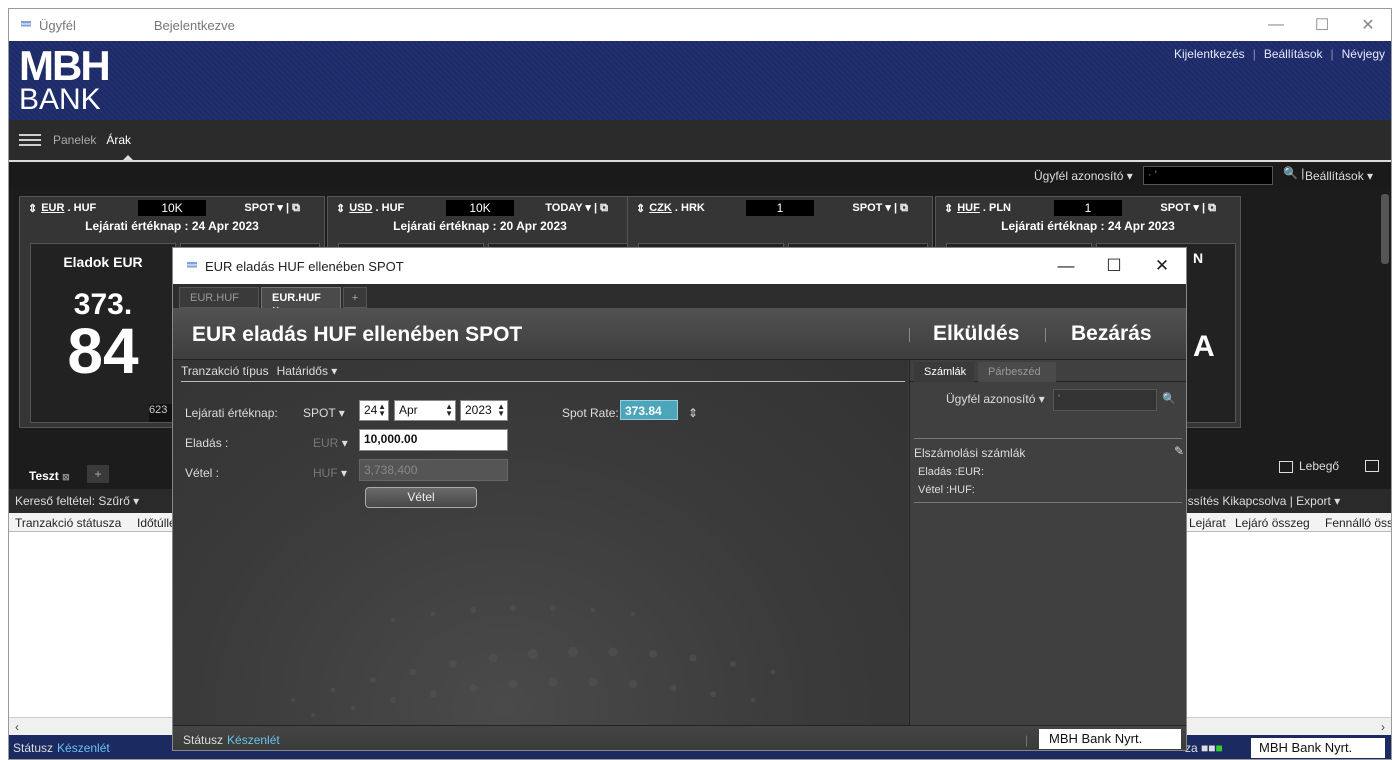 This screenshot has width=1400, height=760. I want to click on scroll-left-icon: ‹, so click(17, 727).